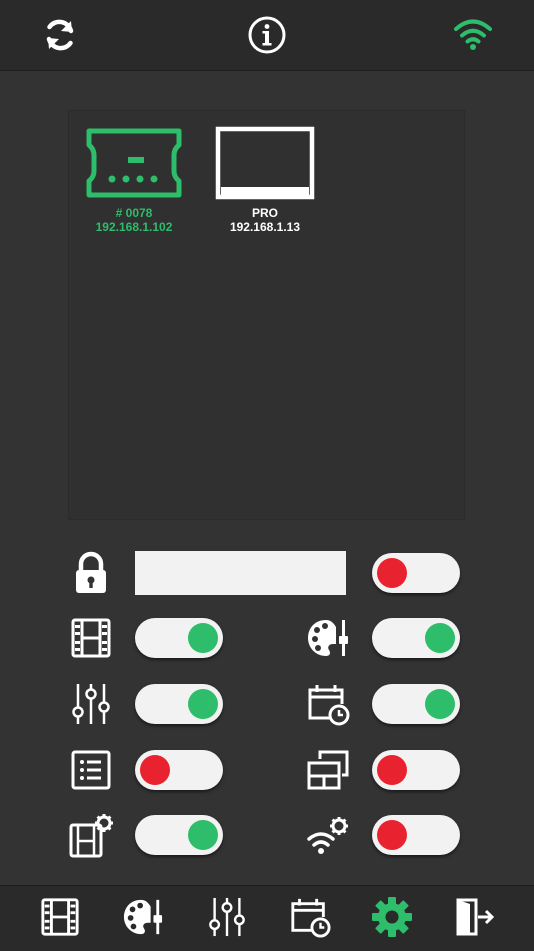 Image resolution: width=534 pixels, height=951 pixels. Describe the element at coordinates (267, 918) in the screenshot. I see `bottom-navigation` at that location.